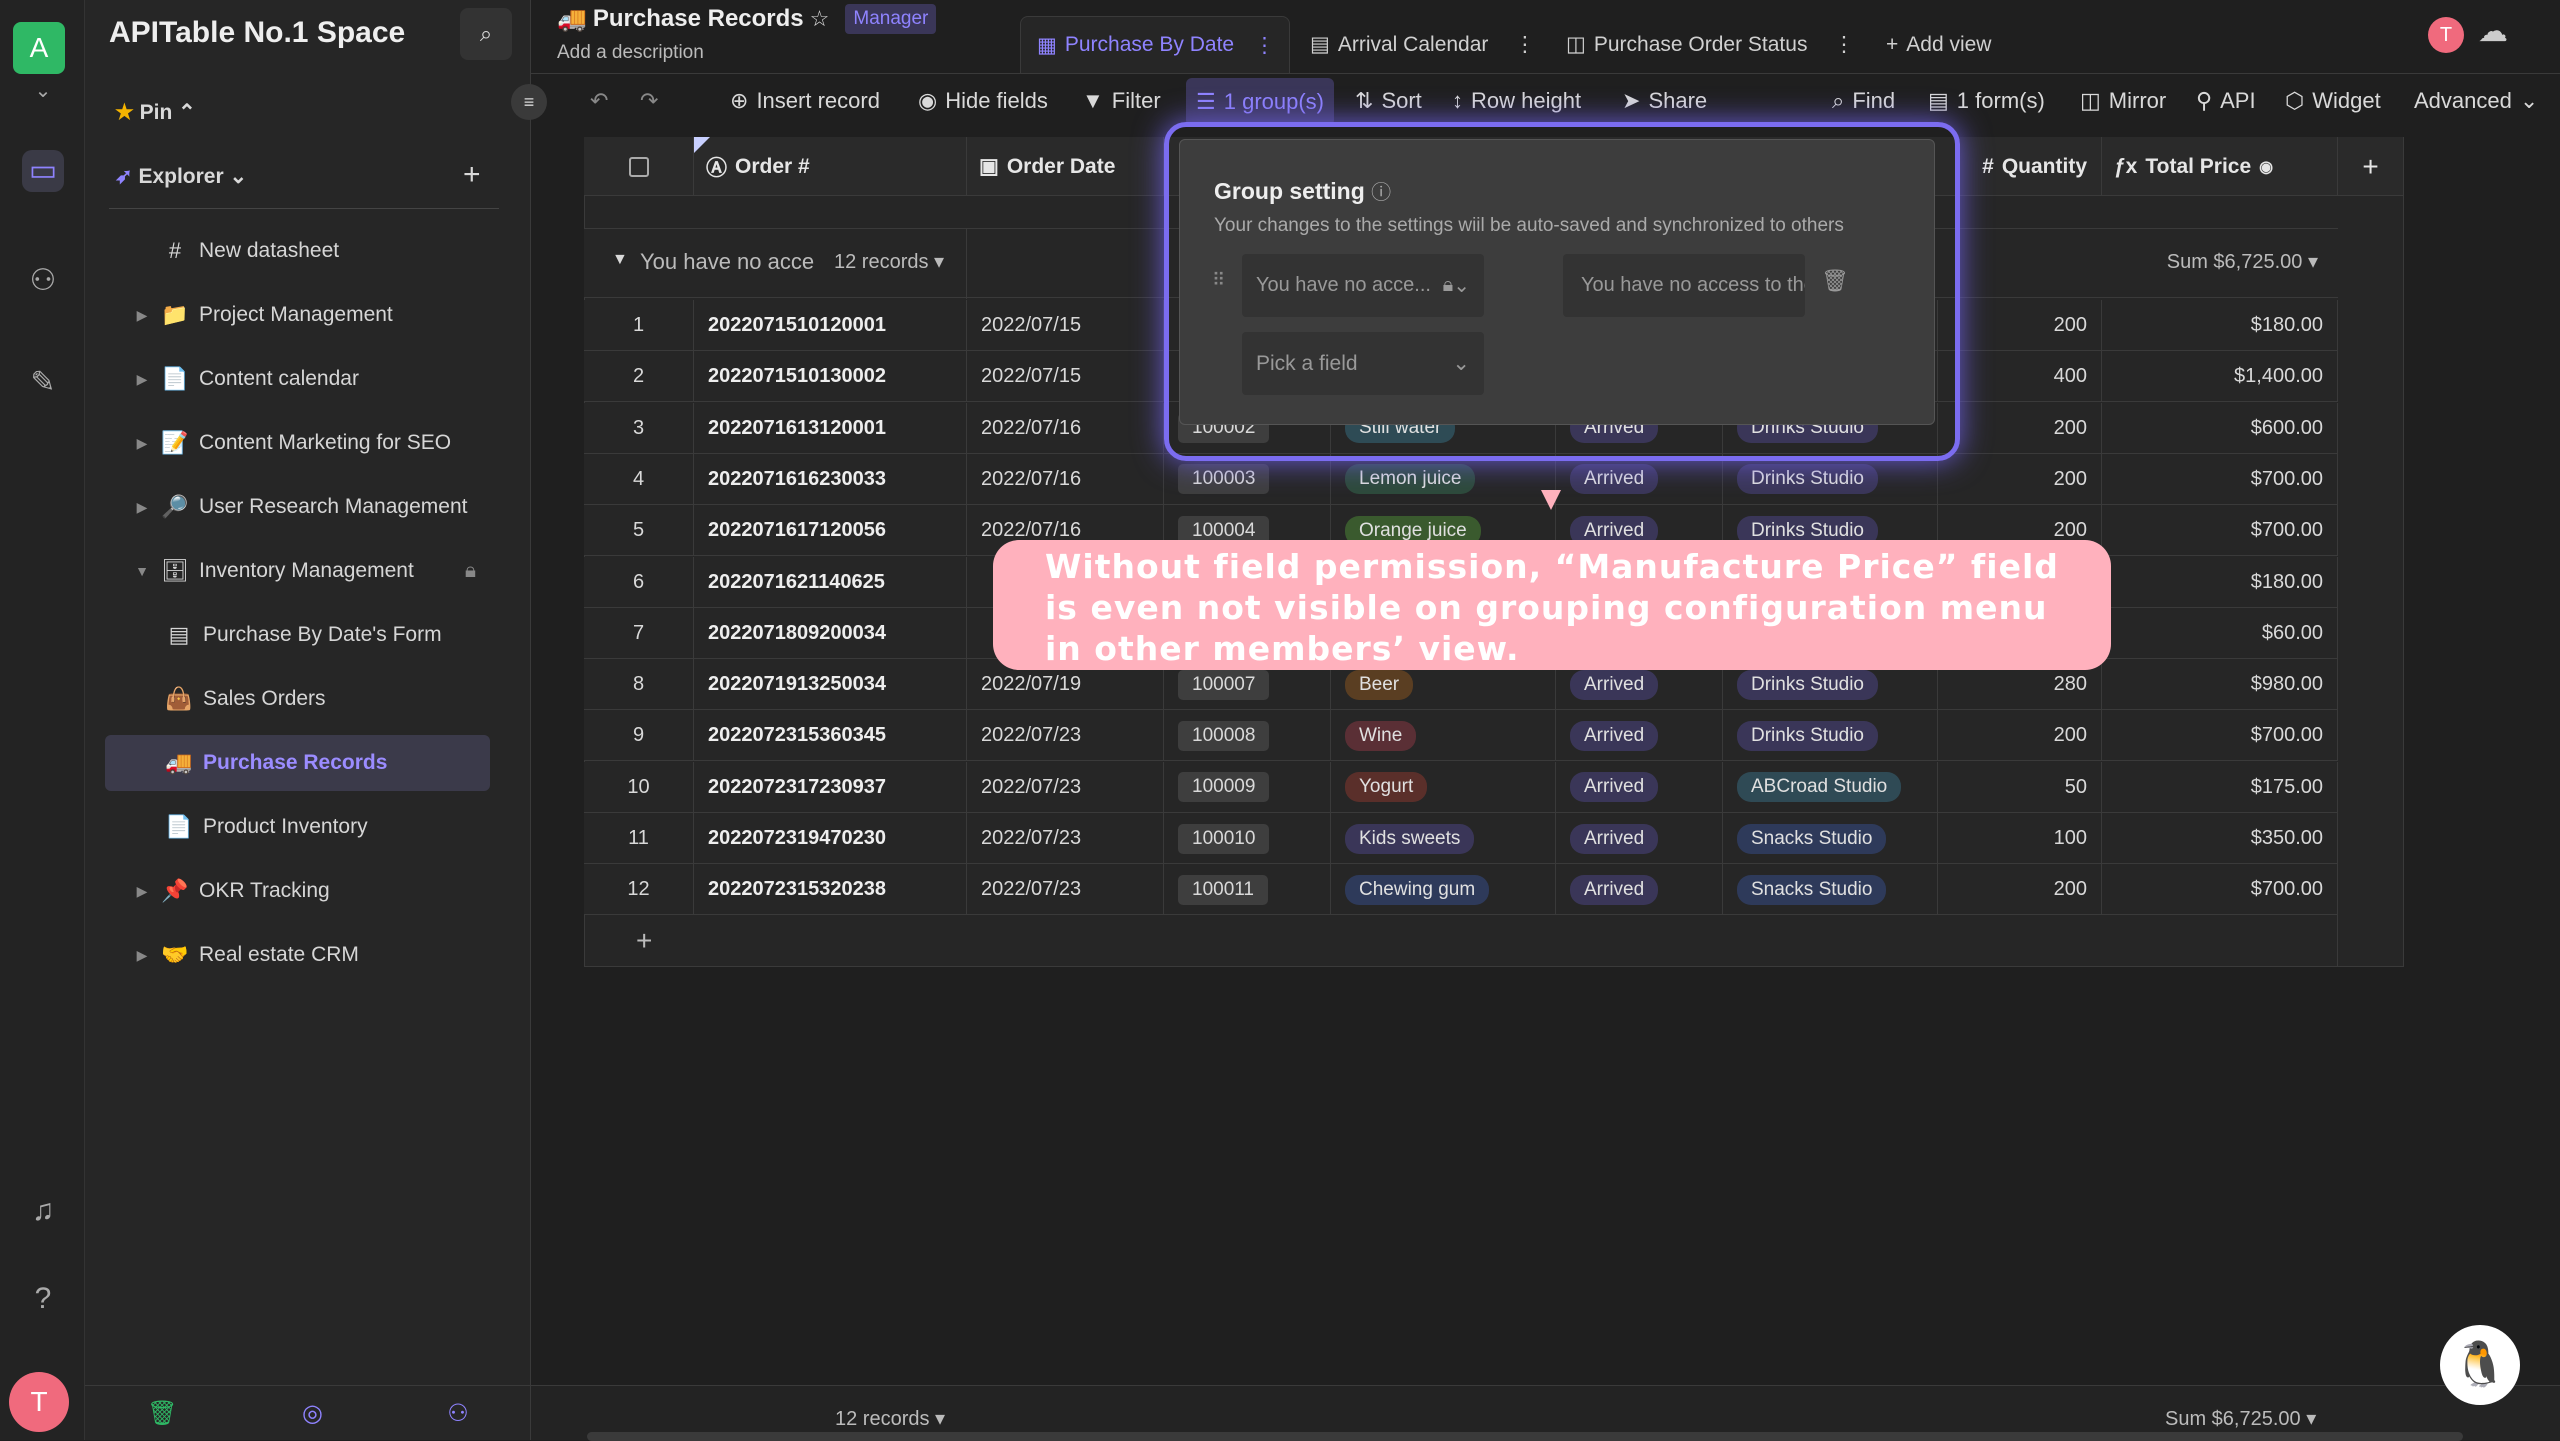  I want to click on product-tag: Kids sweets, so click(1410, 838).